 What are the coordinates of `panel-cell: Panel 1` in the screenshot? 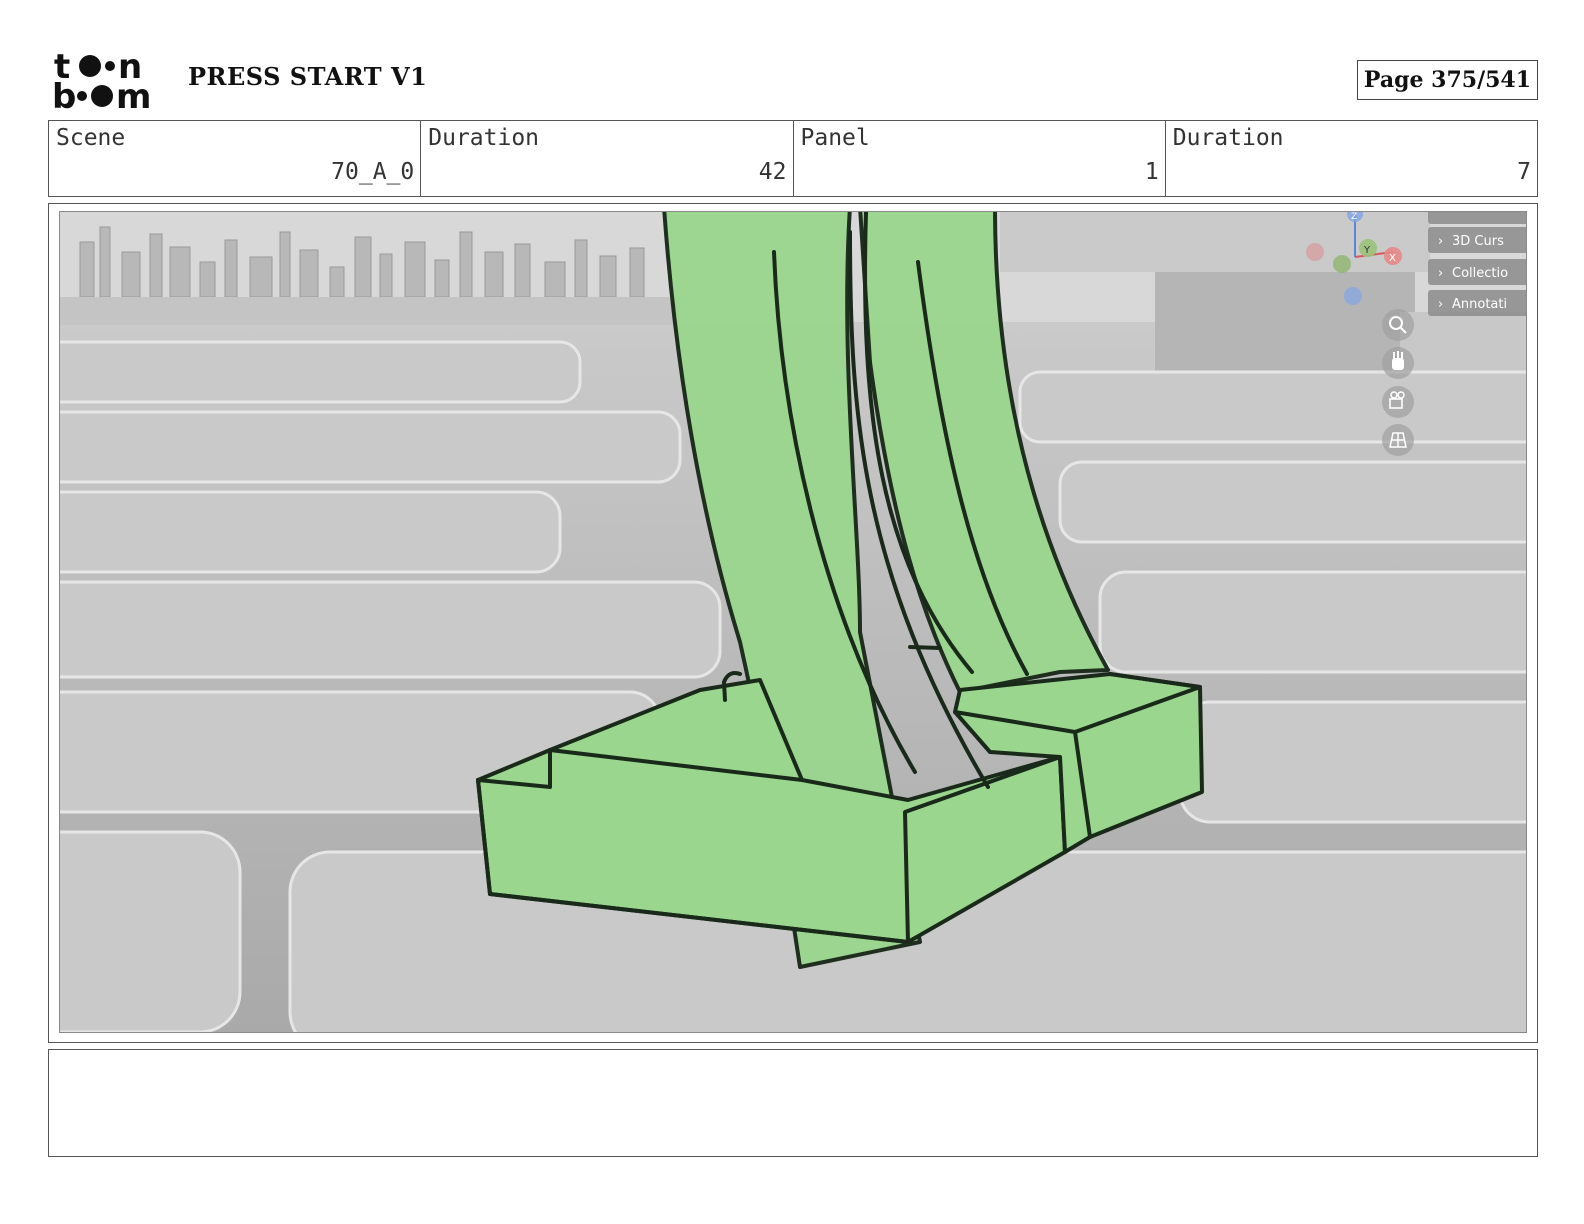 It's located at (980, 158).